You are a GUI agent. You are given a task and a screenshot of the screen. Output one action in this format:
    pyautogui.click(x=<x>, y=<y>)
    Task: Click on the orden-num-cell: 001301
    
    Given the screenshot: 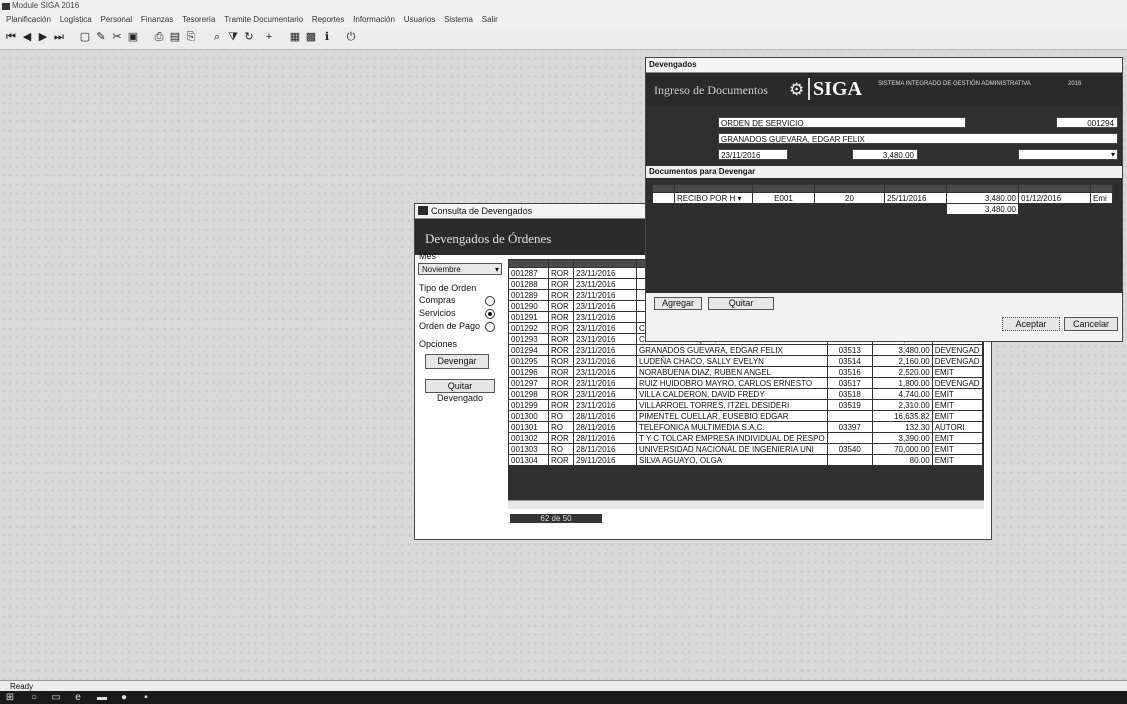 What is the action you would take?
    pyautogui.click(x=528, y=427)
    